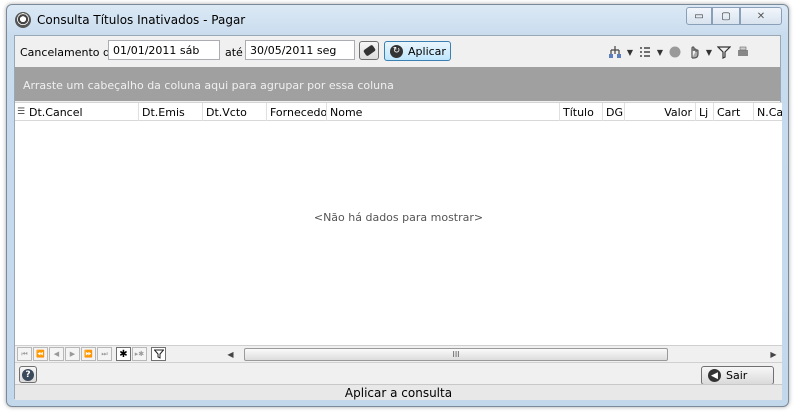 The height and width of the screenshot is (412, 794). I want to click on prev-page-icon: ⏪, so click(40, 354).